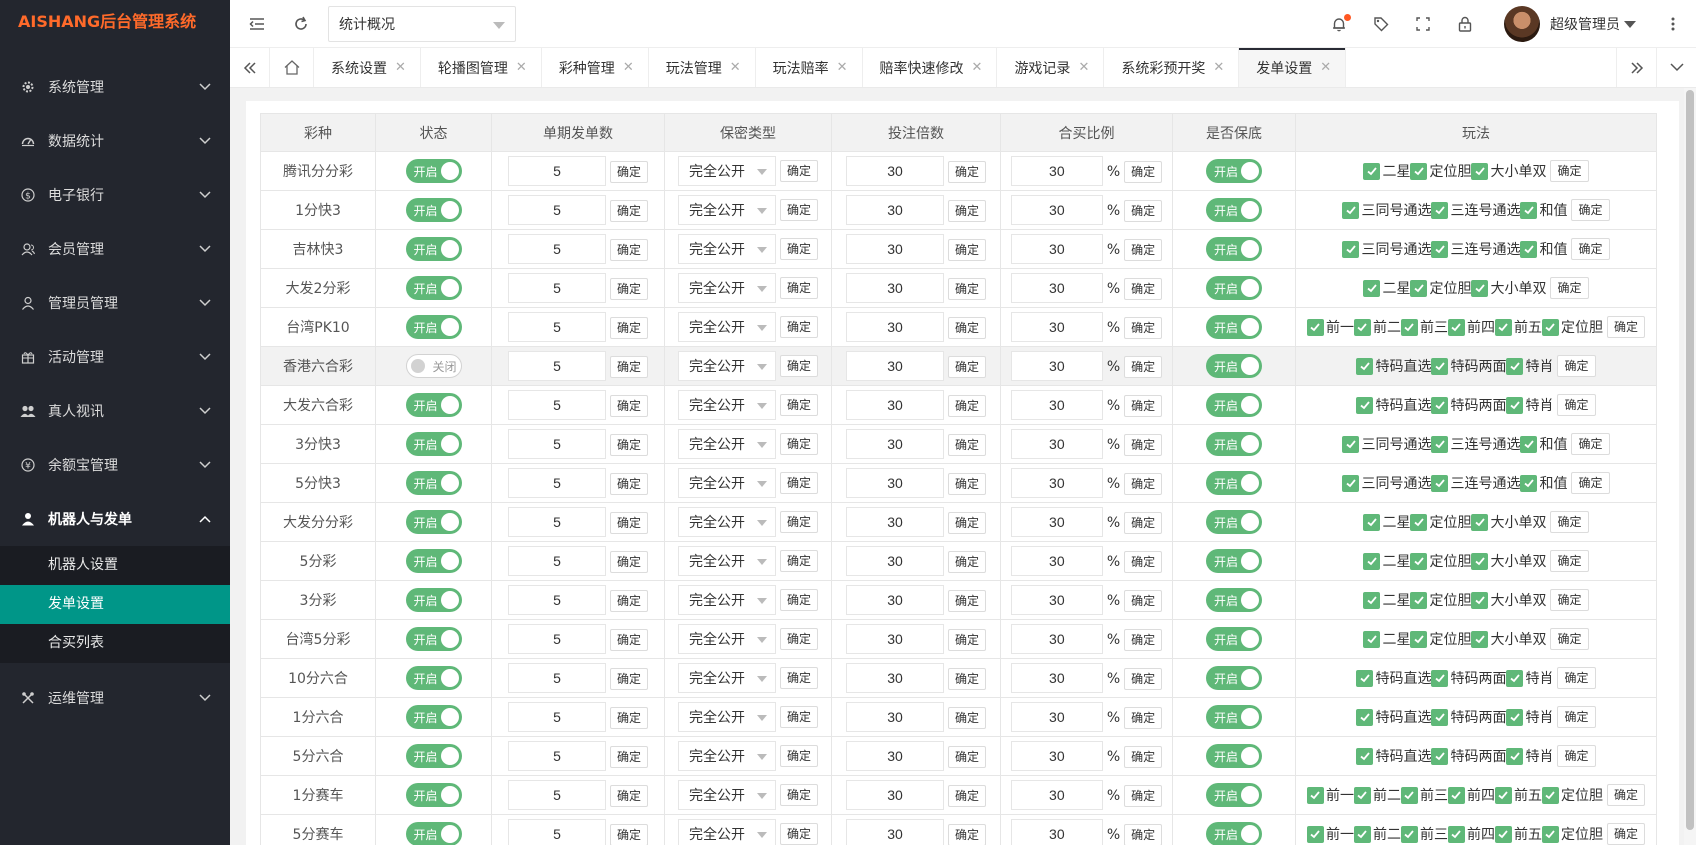  I want to click on lock-icon, so click(1465, 24).